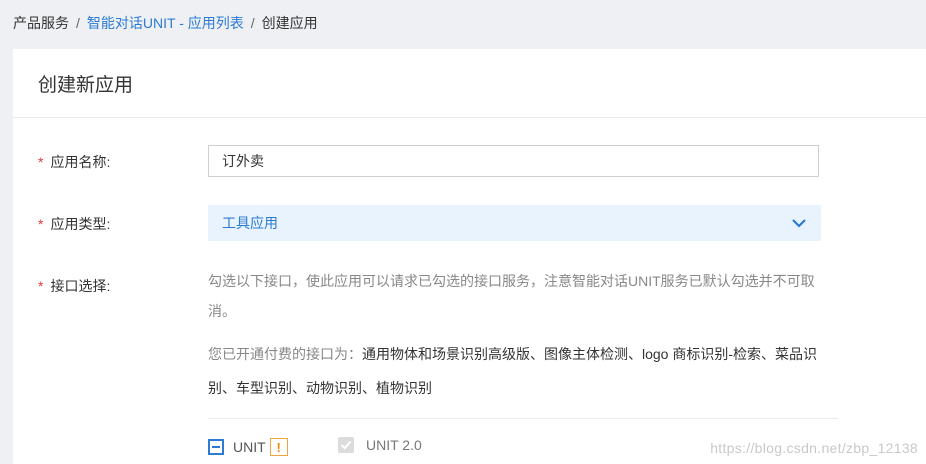  Describe the element at coordinates (523, 418) in the screenshot. I see `divider` at that location.